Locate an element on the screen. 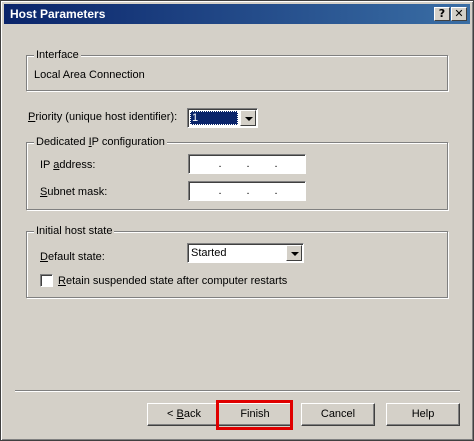  dedicated-ip-legend-post: P configuration is located at coordinates (128, 142).